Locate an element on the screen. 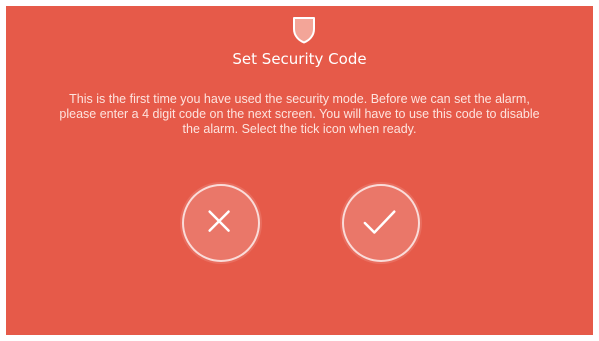  confirm-button is located at coordinates (381, 223).